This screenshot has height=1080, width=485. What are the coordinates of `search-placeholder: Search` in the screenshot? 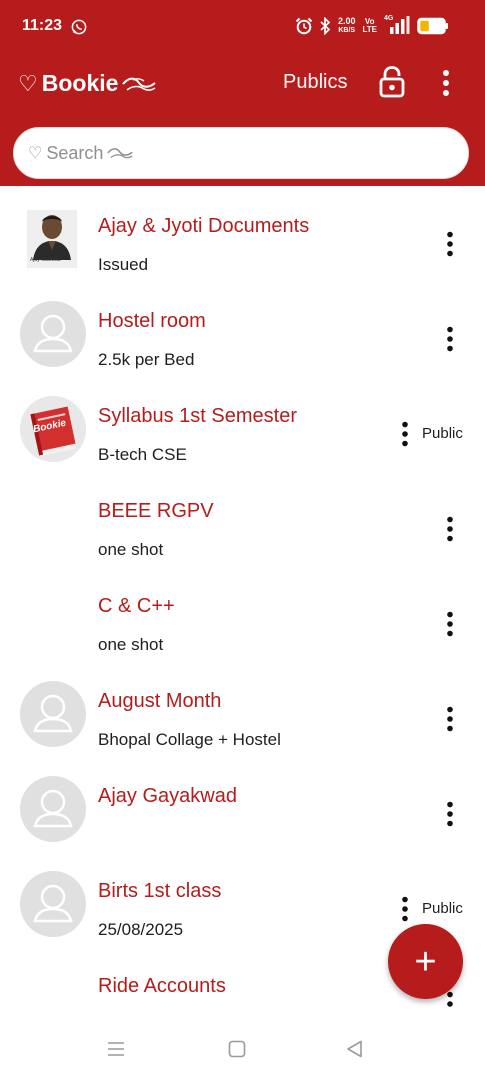 It's located at (75, 152).